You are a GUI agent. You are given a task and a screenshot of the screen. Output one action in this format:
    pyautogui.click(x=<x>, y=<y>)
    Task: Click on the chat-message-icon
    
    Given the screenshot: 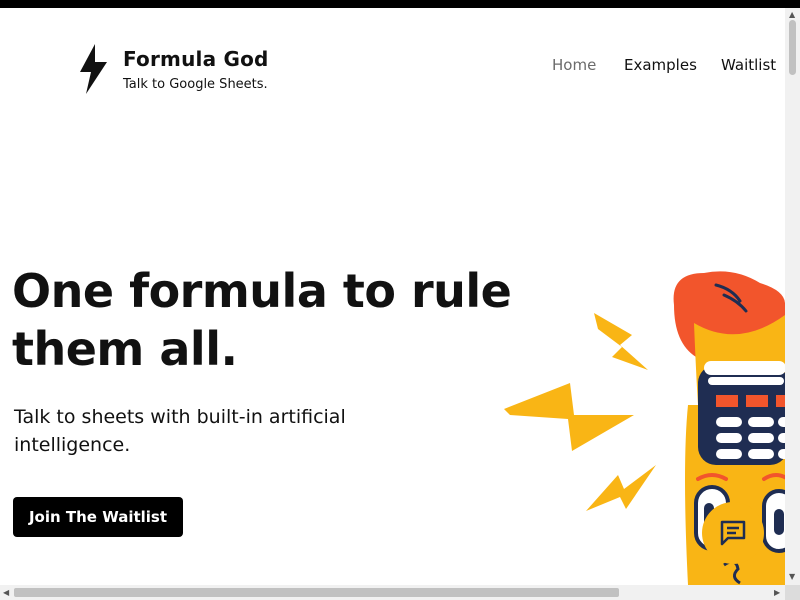 What is the action you would take?
    pyautogui.click(x=733, y=533)
    